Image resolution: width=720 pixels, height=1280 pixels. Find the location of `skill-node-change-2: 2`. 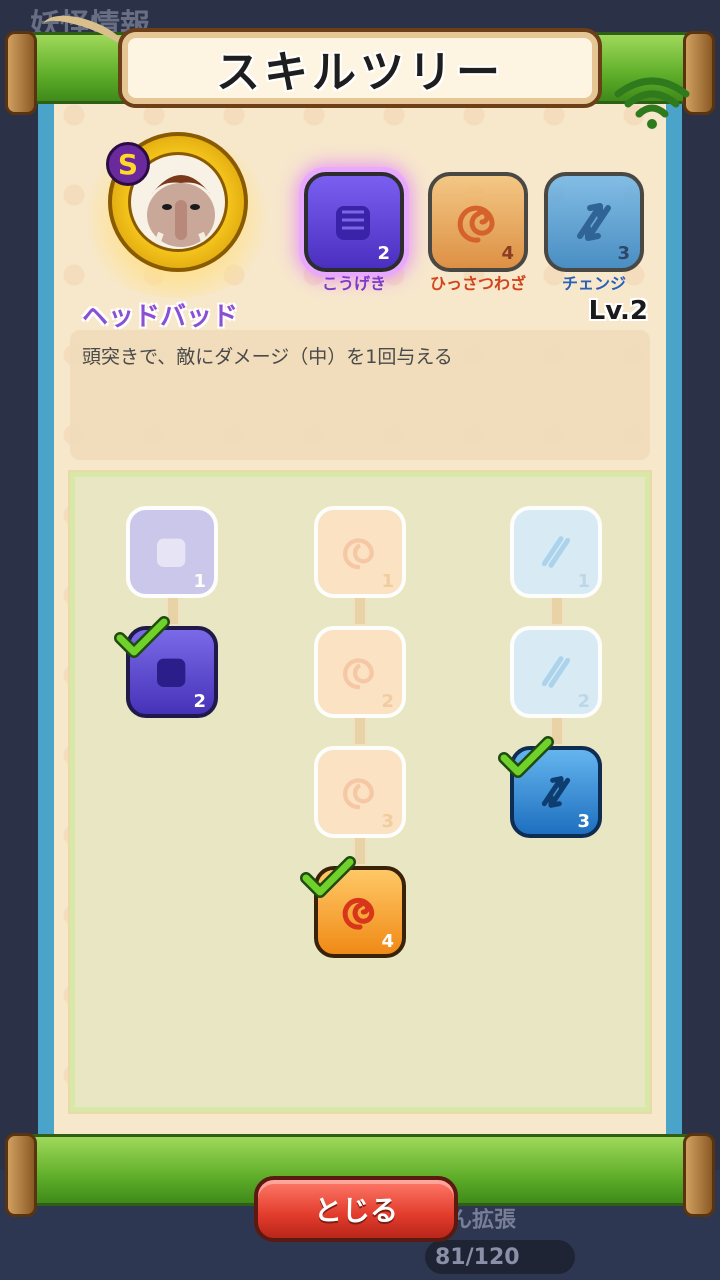

skill-node-change-2: 2 is located at coordinates (556, 672).